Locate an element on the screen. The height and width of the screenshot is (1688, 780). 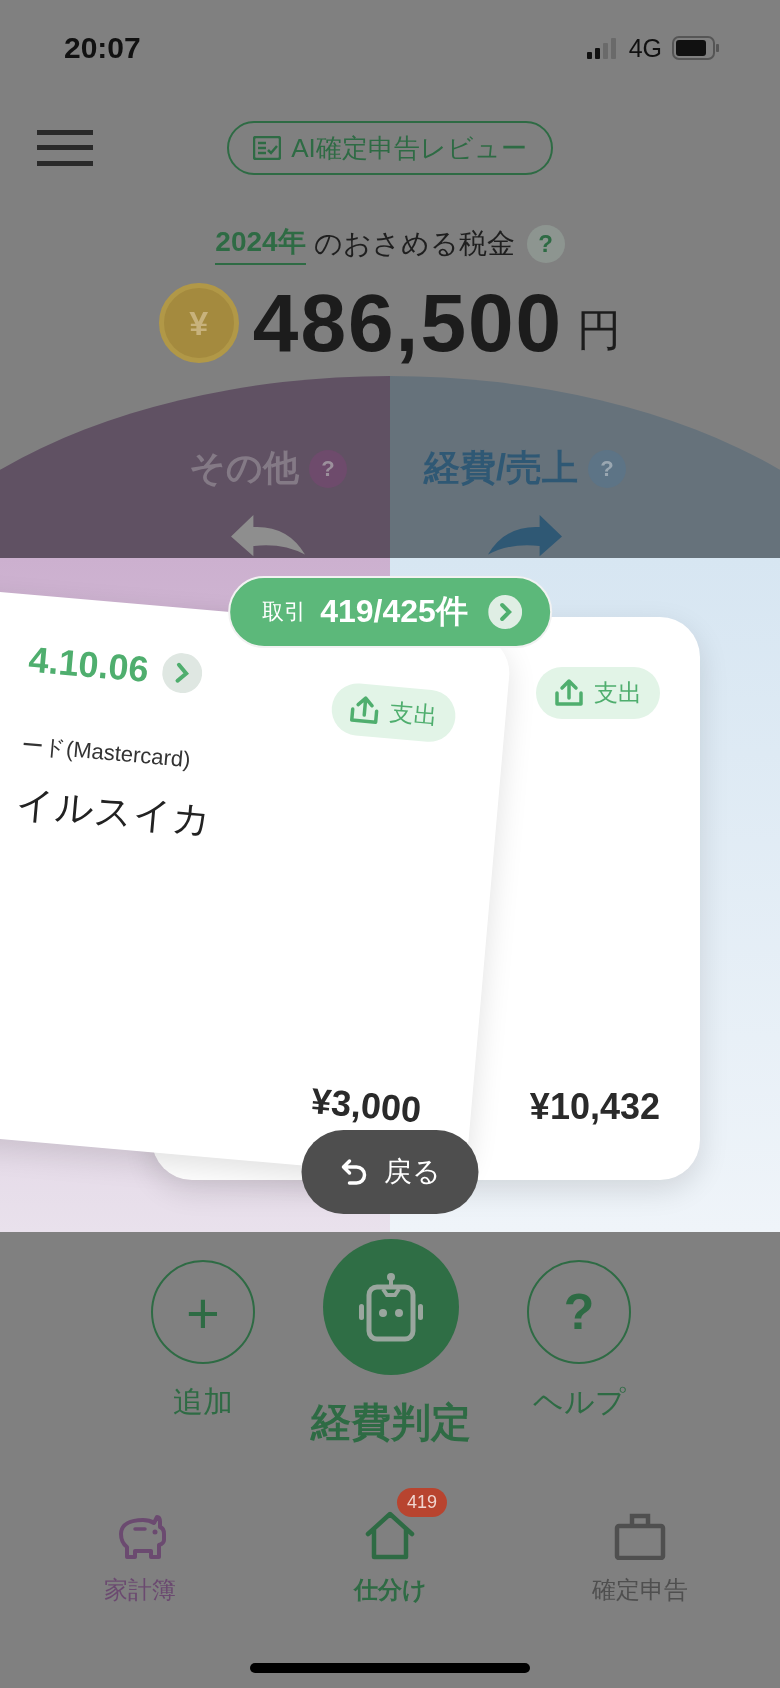
count-badge: 419 is located at coordinates (422, 1502).